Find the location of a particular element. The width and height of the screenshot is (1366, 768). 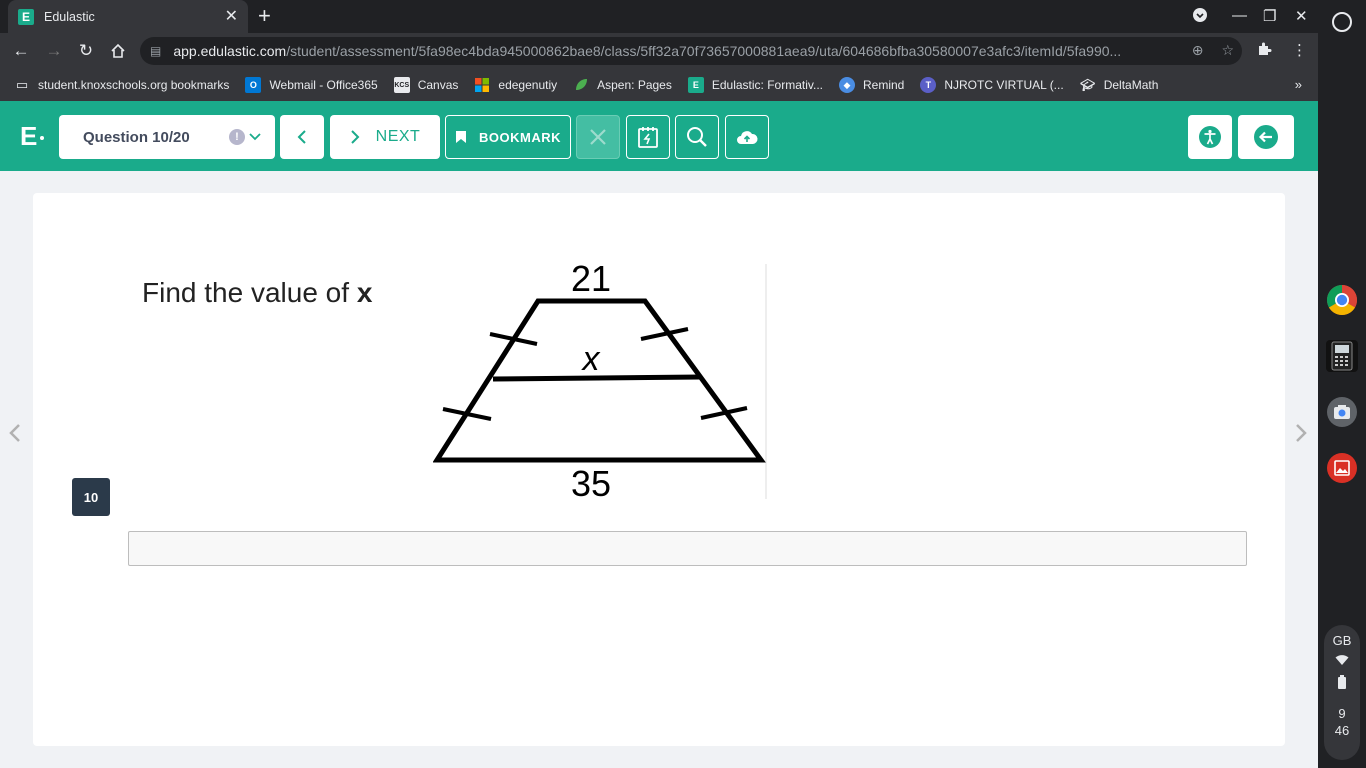

calculator-app-icon is located at coordinates (1342, 356).